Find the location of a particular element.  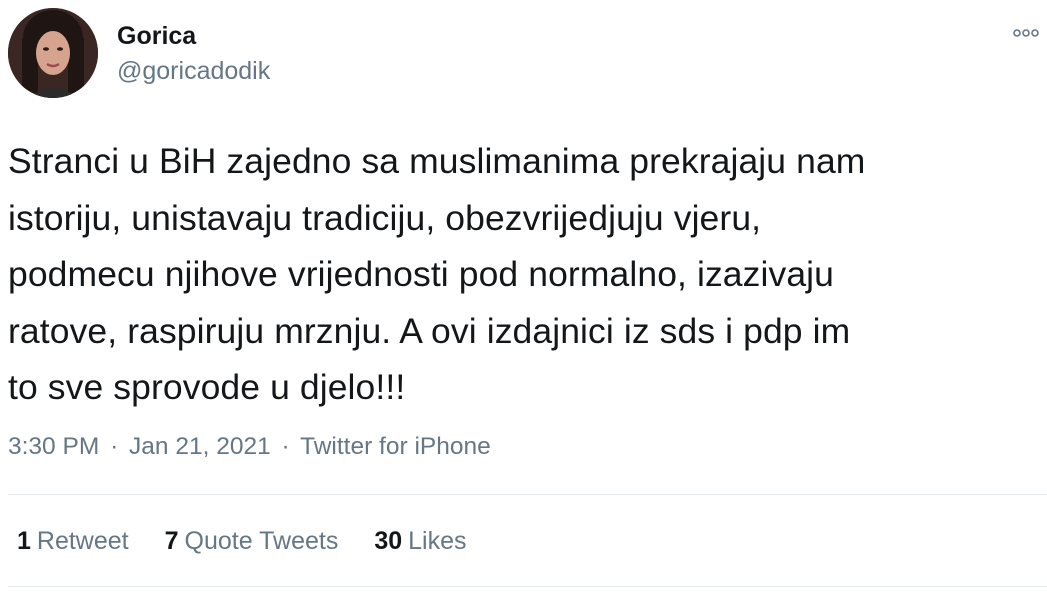

author-handle: @goricadodik is located at coordinates (193, 71).